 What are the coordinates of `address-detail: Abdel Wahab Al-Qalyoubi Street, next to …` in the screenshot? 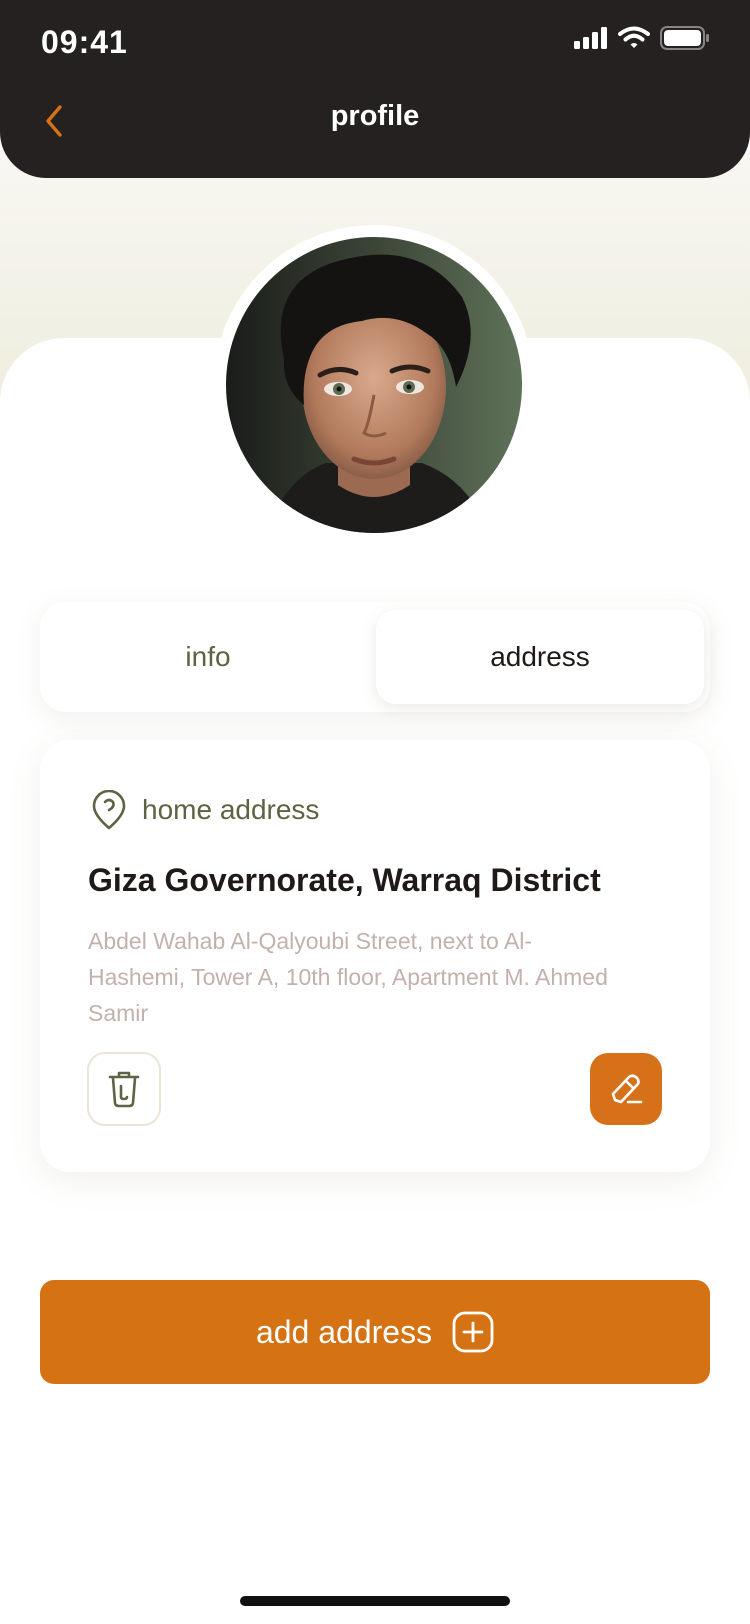 It's located at (348, 977).